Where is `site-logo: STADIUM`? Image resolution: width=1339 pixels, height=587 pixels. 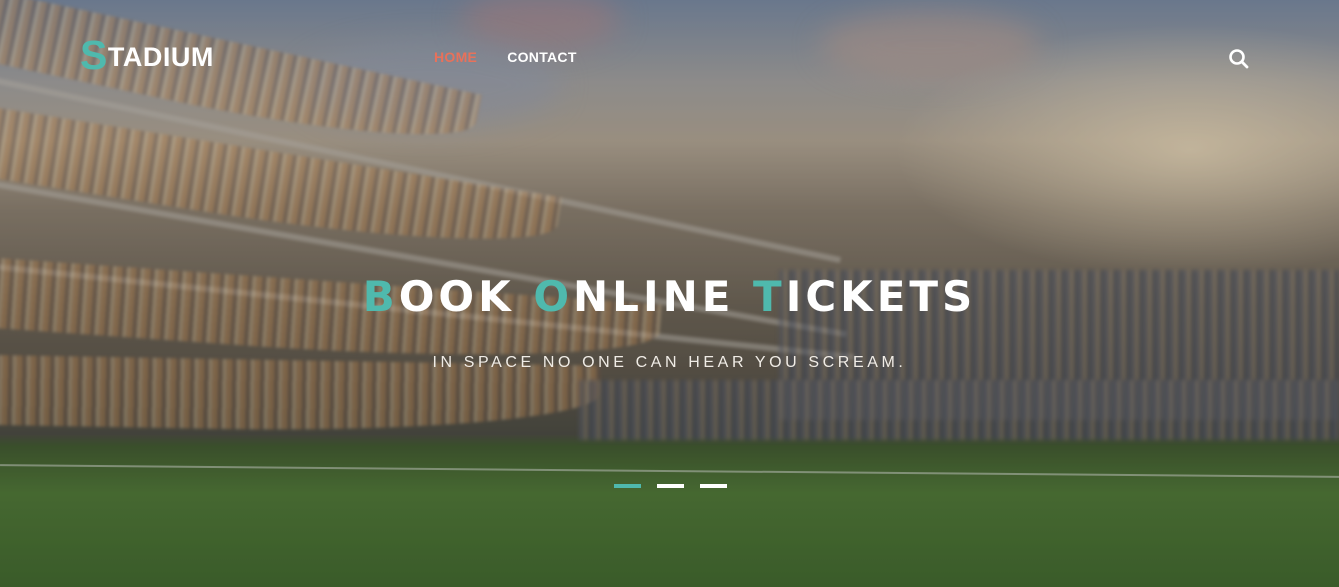
site-logo: STADIUM is located at coordinates (147, 55).